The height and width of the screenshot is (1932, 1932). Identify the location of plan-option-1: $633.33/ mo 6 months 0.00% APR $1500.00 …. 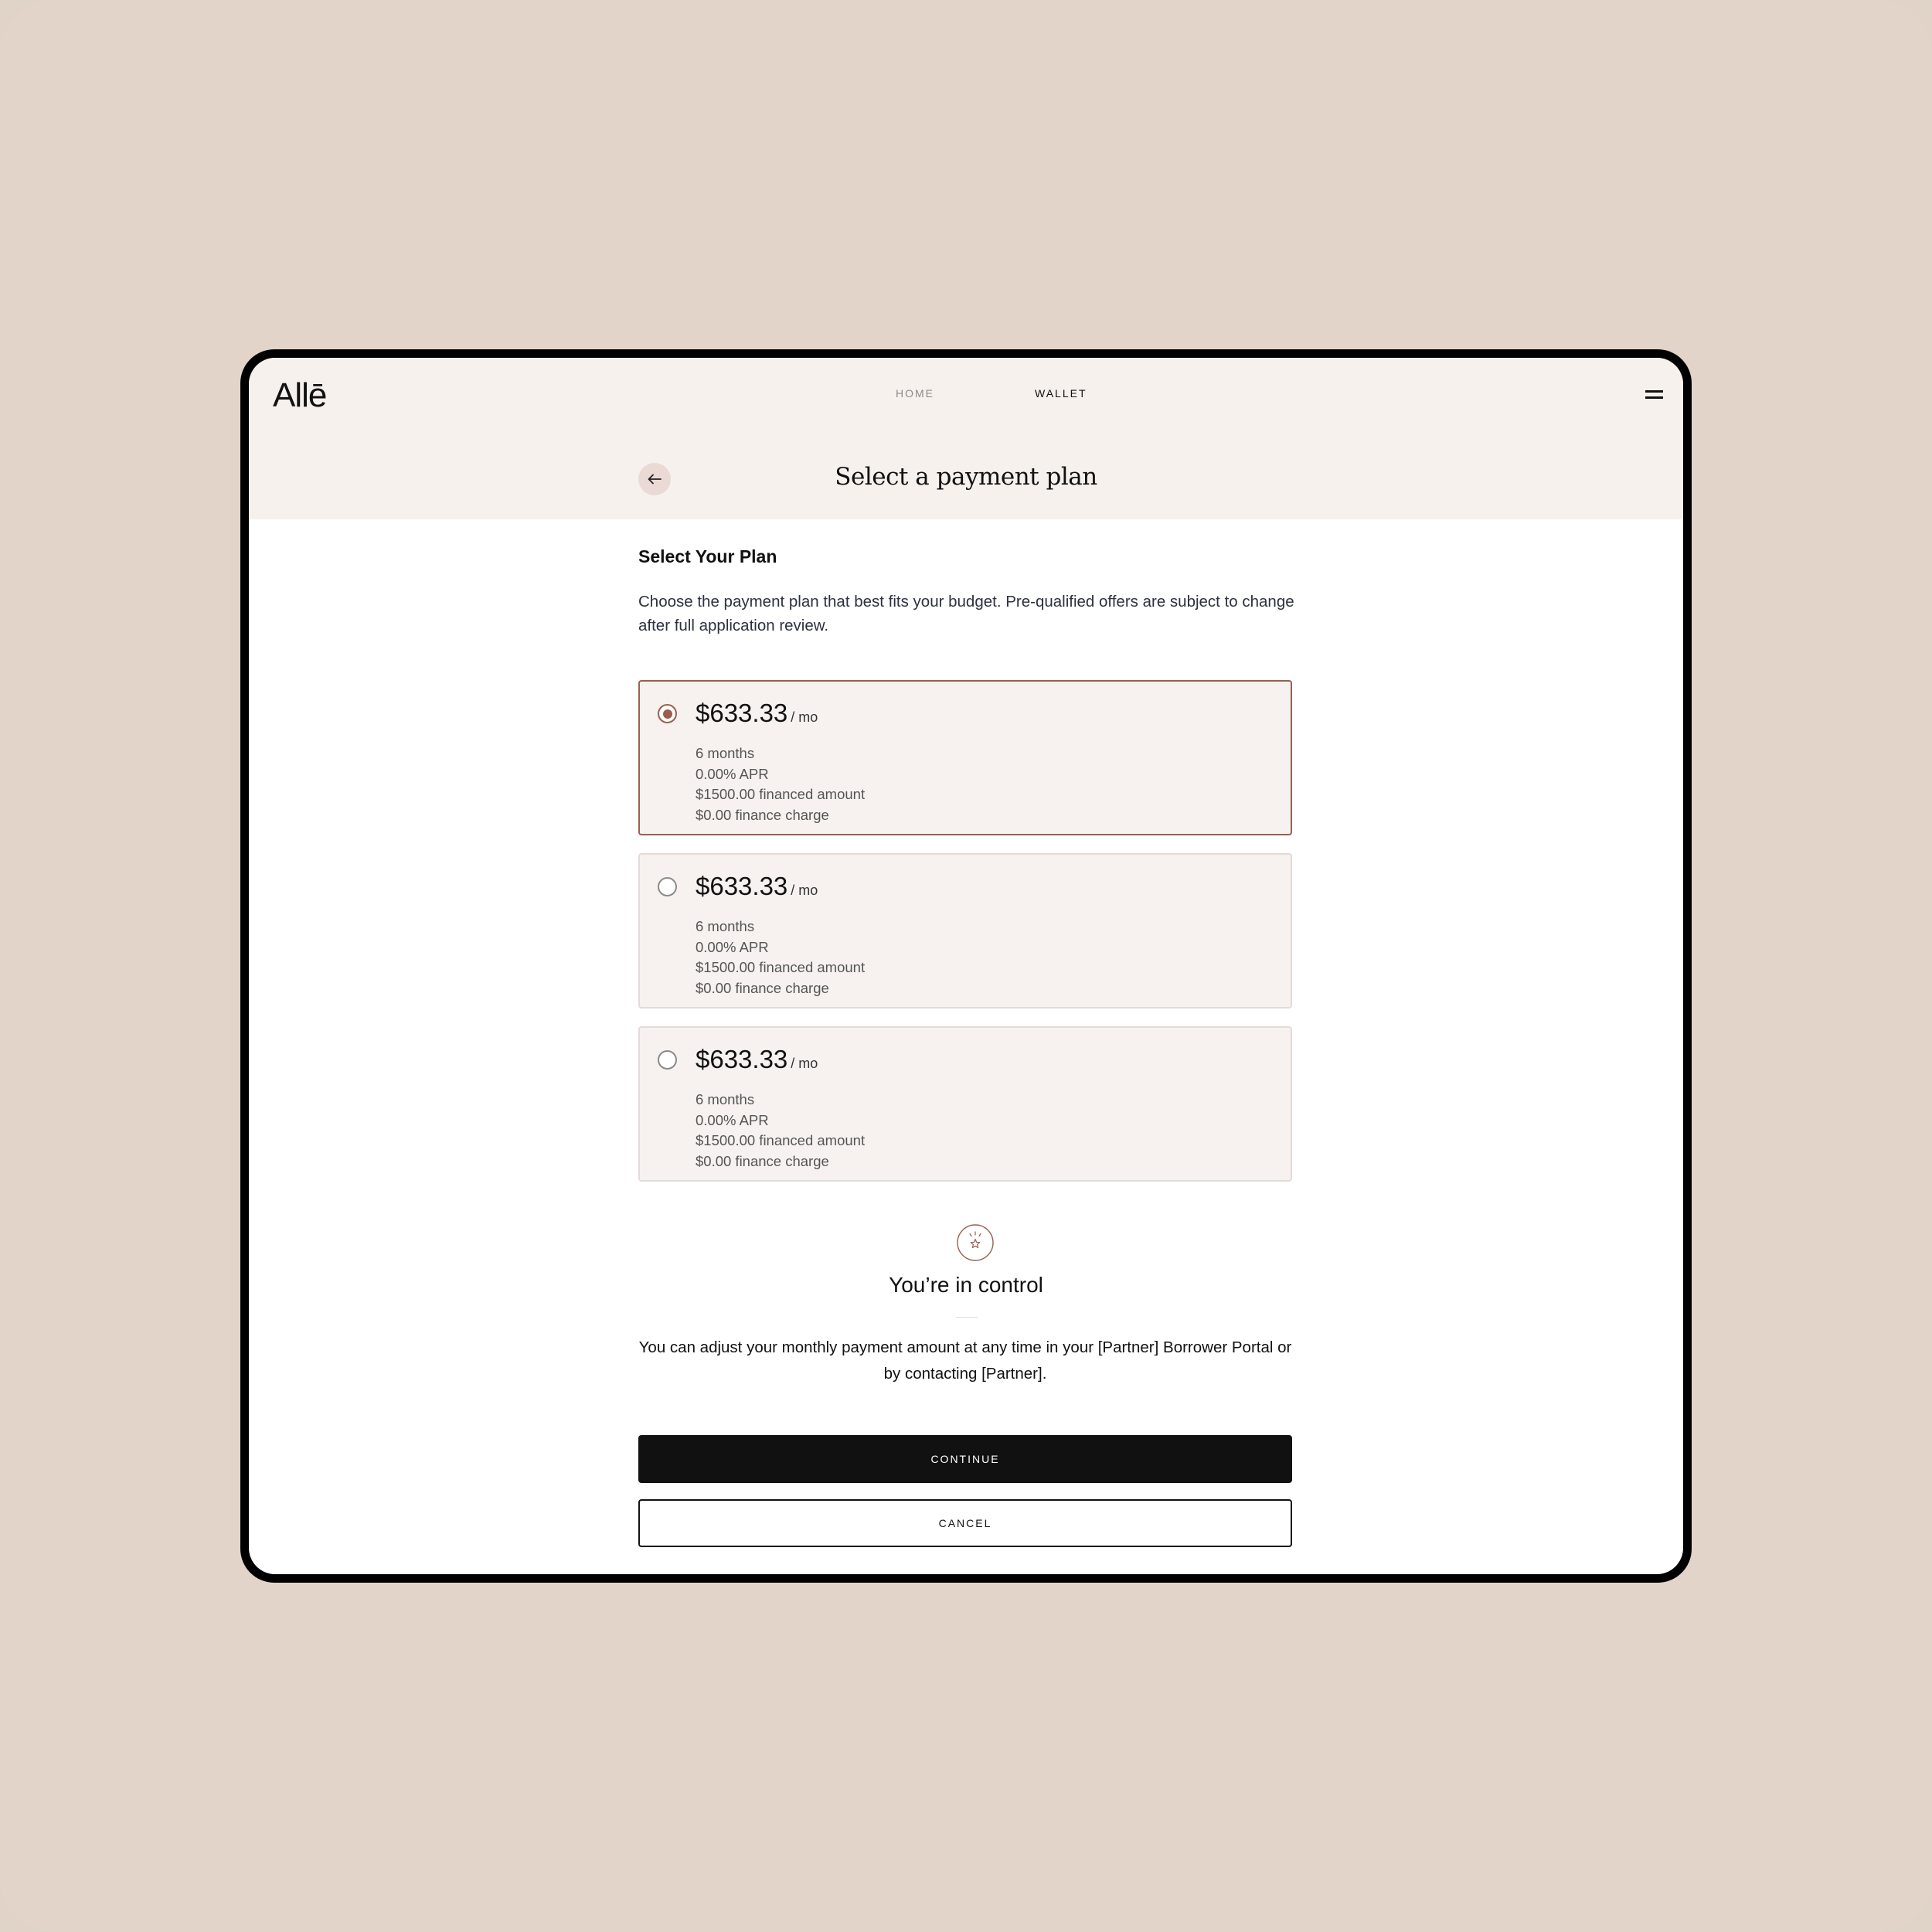
(965, 758).